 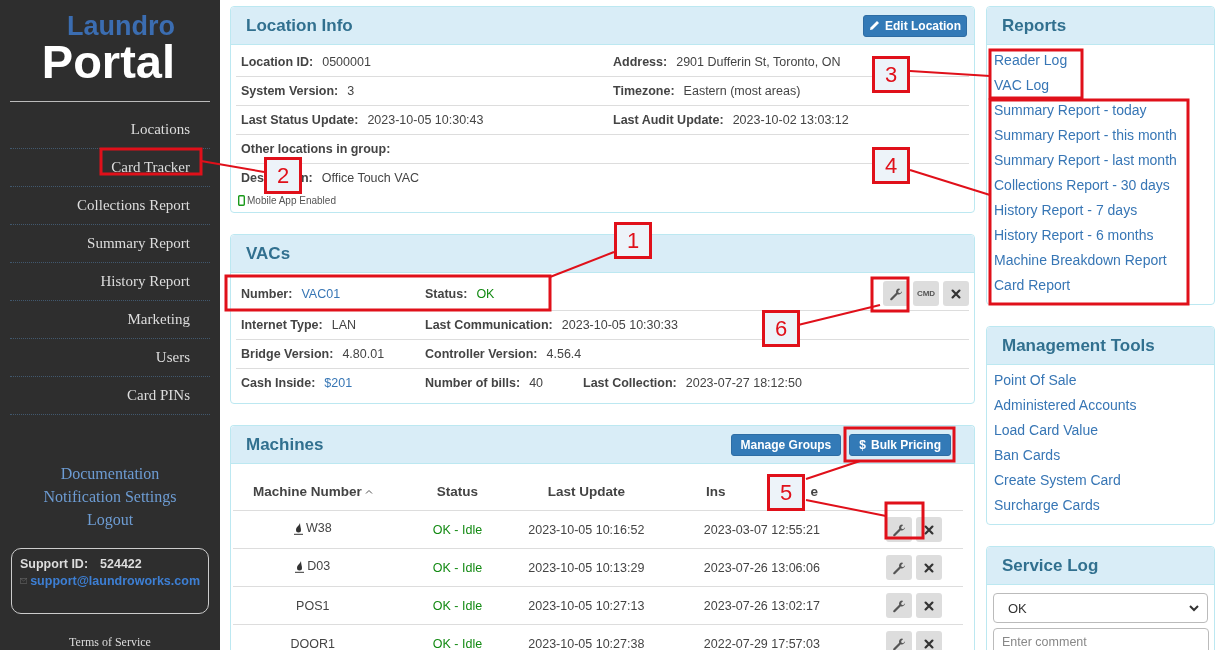 What do you see at coordinates (172, 357) in the screenshot?
I see `nav-link: Users` at bounding box center [172, 357].